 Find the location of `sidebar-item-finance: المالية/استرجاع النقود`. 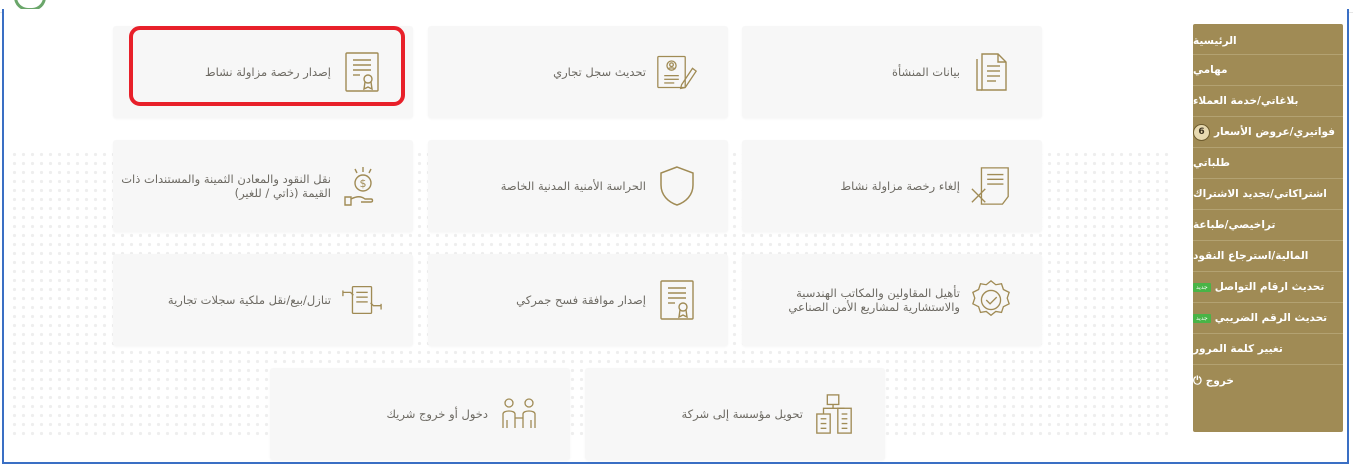

sidebar-item-finance: المالية/استرجاع النقود is located at coordinates (1268, 256).